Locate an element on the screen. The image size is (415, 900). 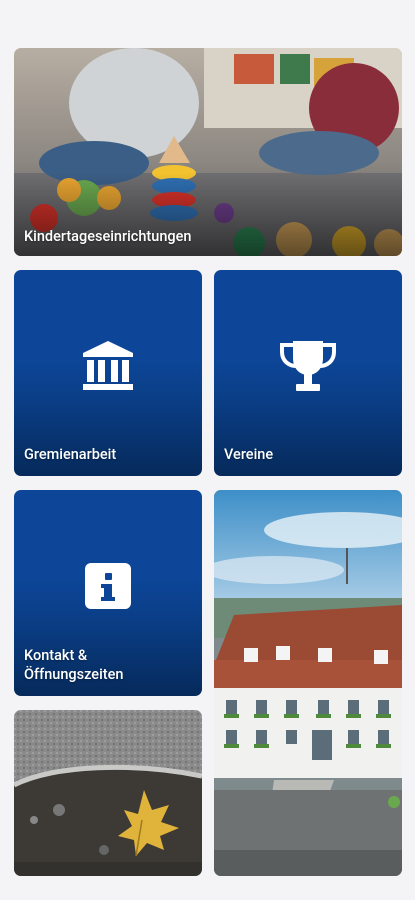
tile-label: Vereine is located at coordinates (249, 454).